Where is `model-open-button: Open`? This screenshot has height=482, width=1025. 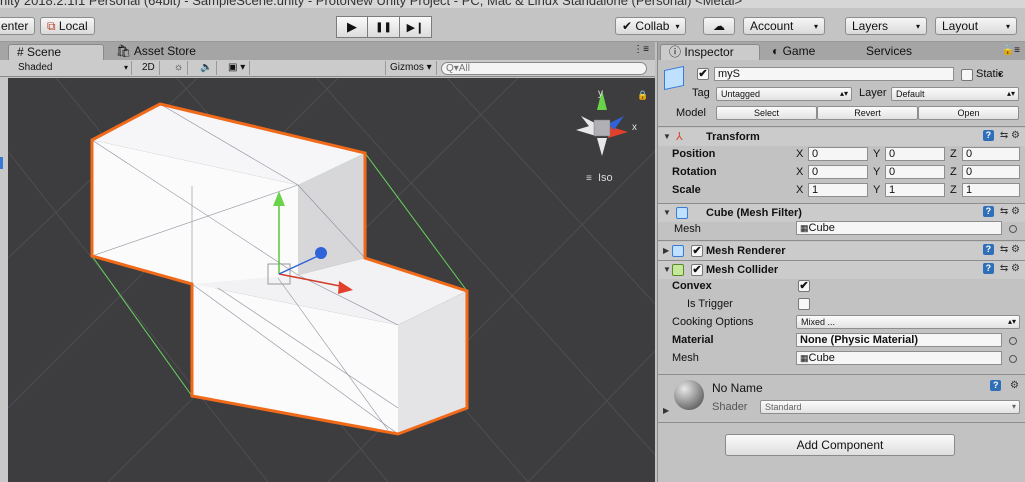
model-open-button: Open is located at coordinates (968, 113).